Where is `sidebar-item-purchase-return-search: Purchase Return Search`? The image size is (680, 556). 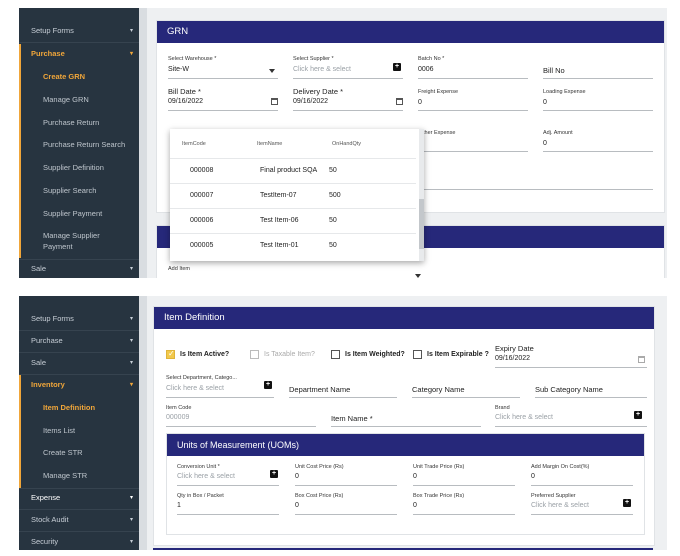 sidebar-item-purchase-return-search: Purchase Return Search is located at coordinates (79, 145).